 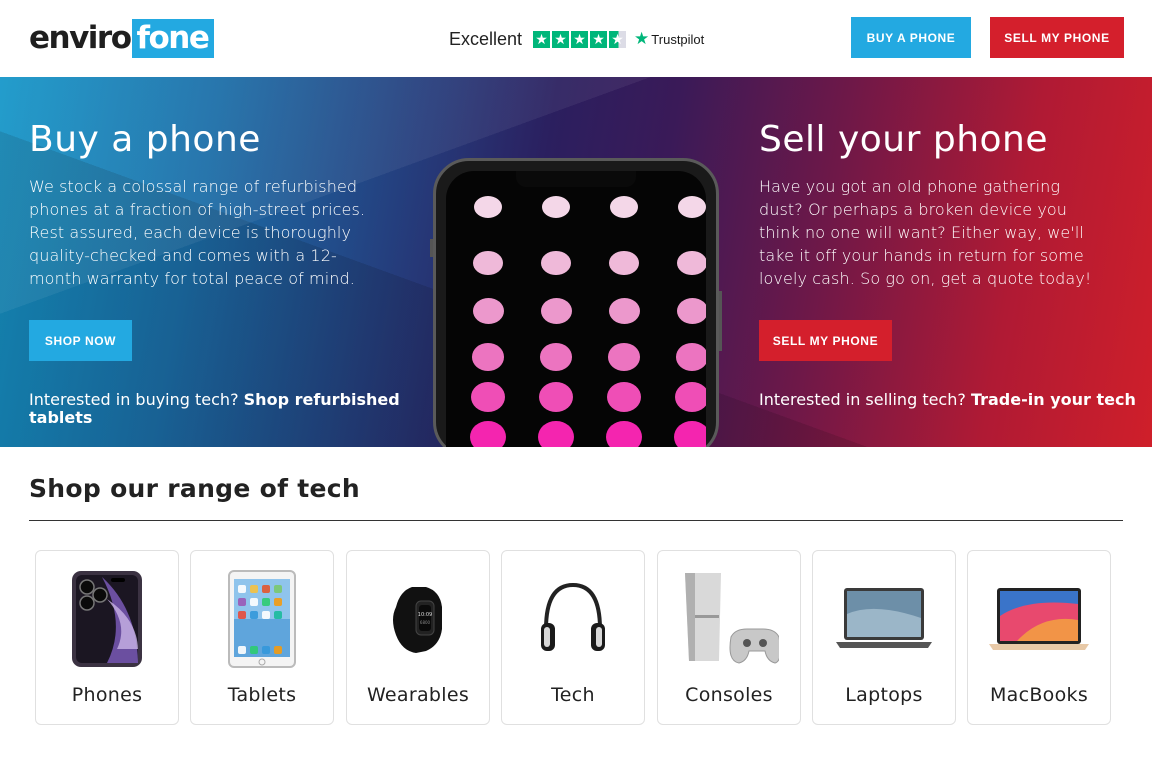 I want to click on laptop-icon, so click(x=884, y=619).